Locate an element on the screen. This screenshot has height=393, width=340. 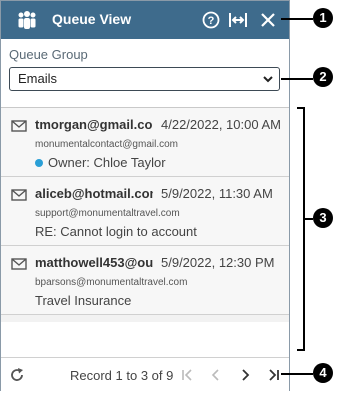
refresh-icon is located at coordinates (17, 375).